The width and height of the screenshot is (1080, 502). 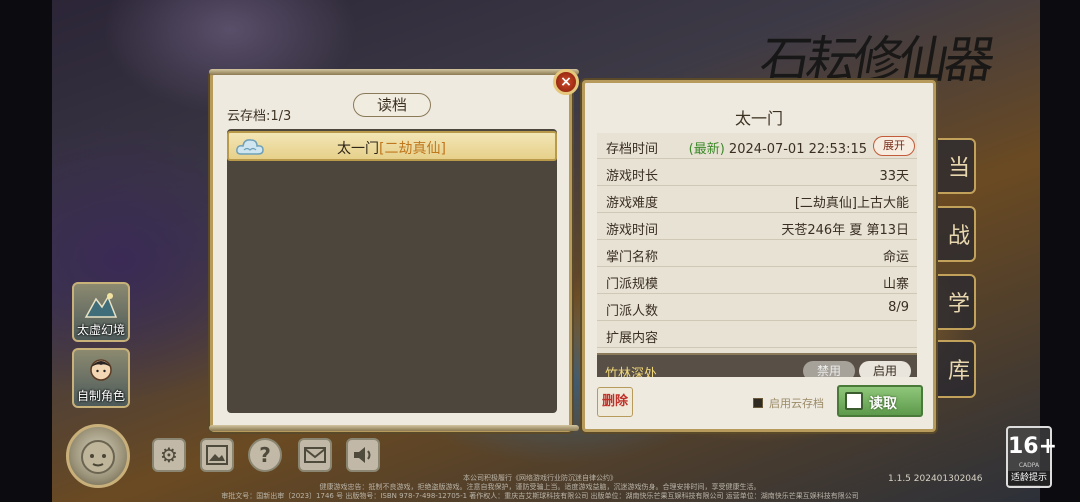 I want to click on detail-row-leader: 掌门名称 命运, so click(x=757, y=254).